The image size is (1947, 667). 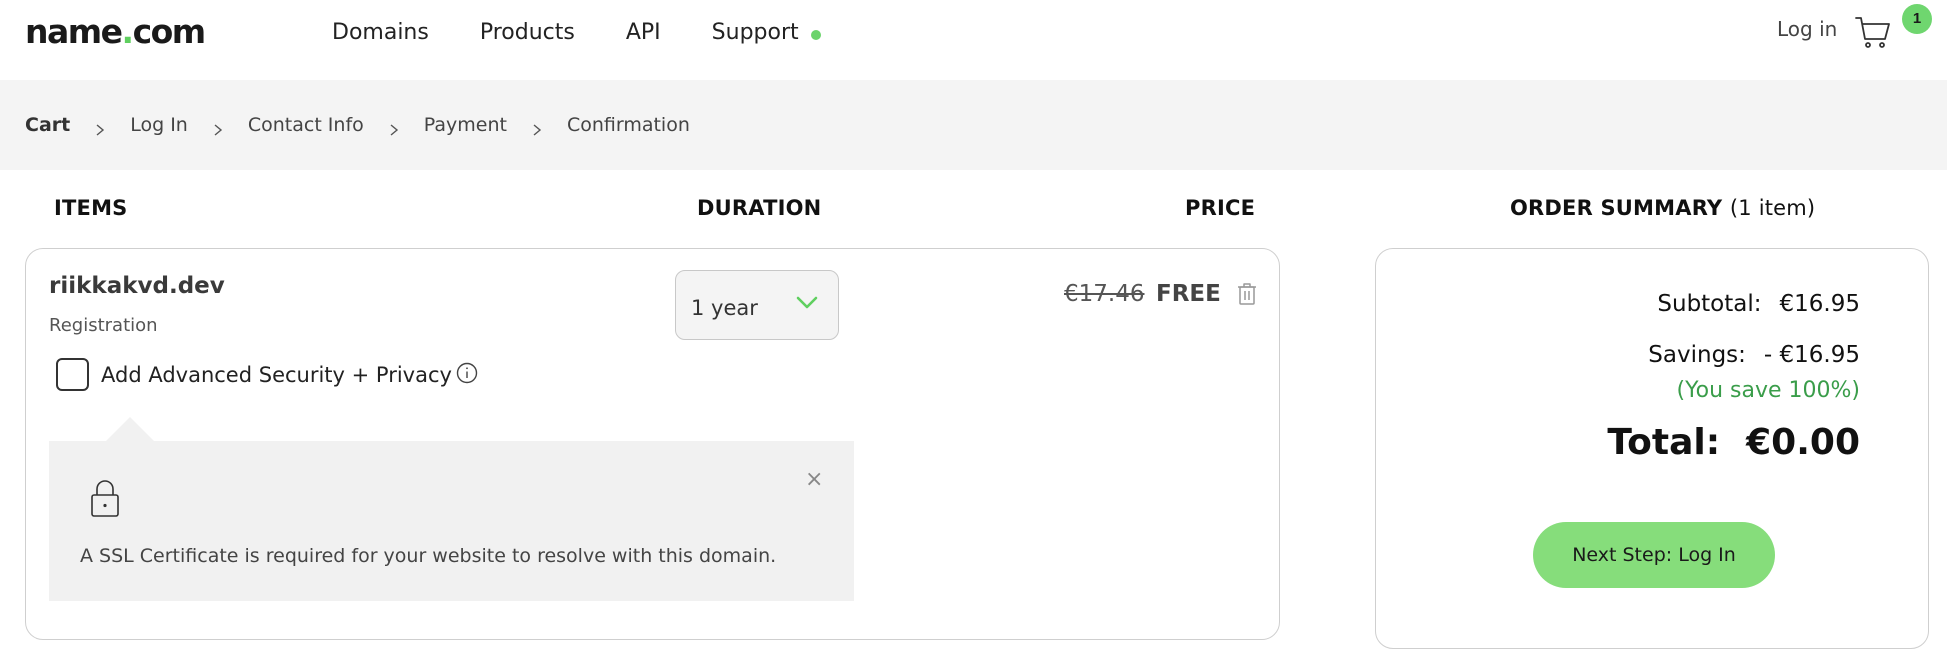 What do you see at coordinates (755, 32) in the screenshot?
I see `nav-support-label: Support` at bounding box center [755, 32].